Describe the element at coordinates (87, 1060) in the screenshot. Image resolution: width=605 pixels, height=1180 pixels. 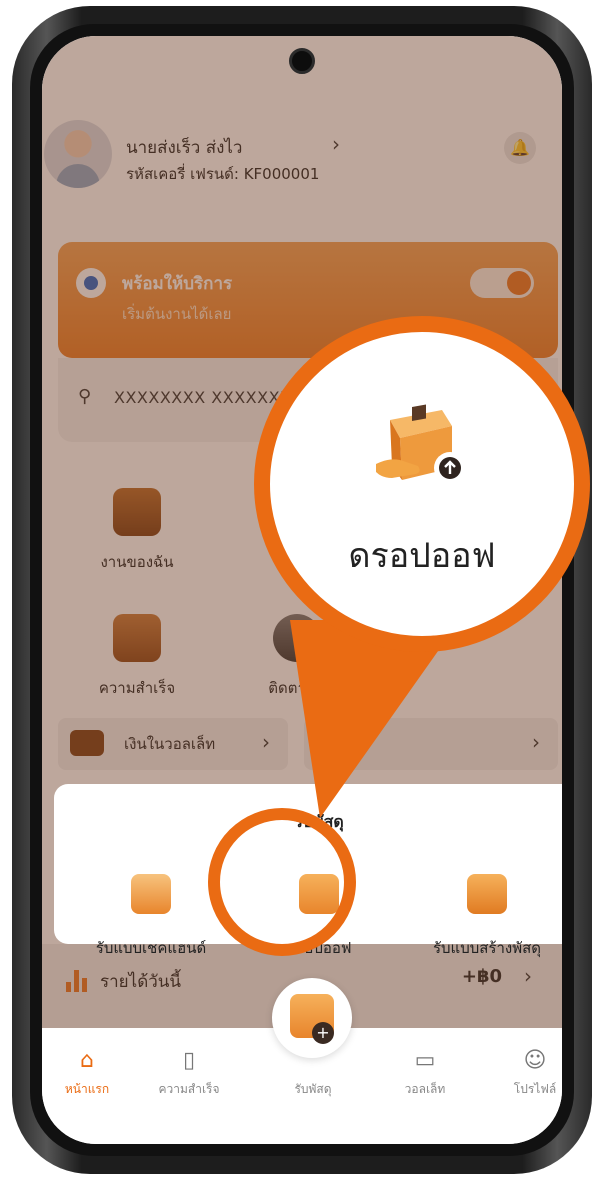
I see `home-icon: ⌂` at that location.